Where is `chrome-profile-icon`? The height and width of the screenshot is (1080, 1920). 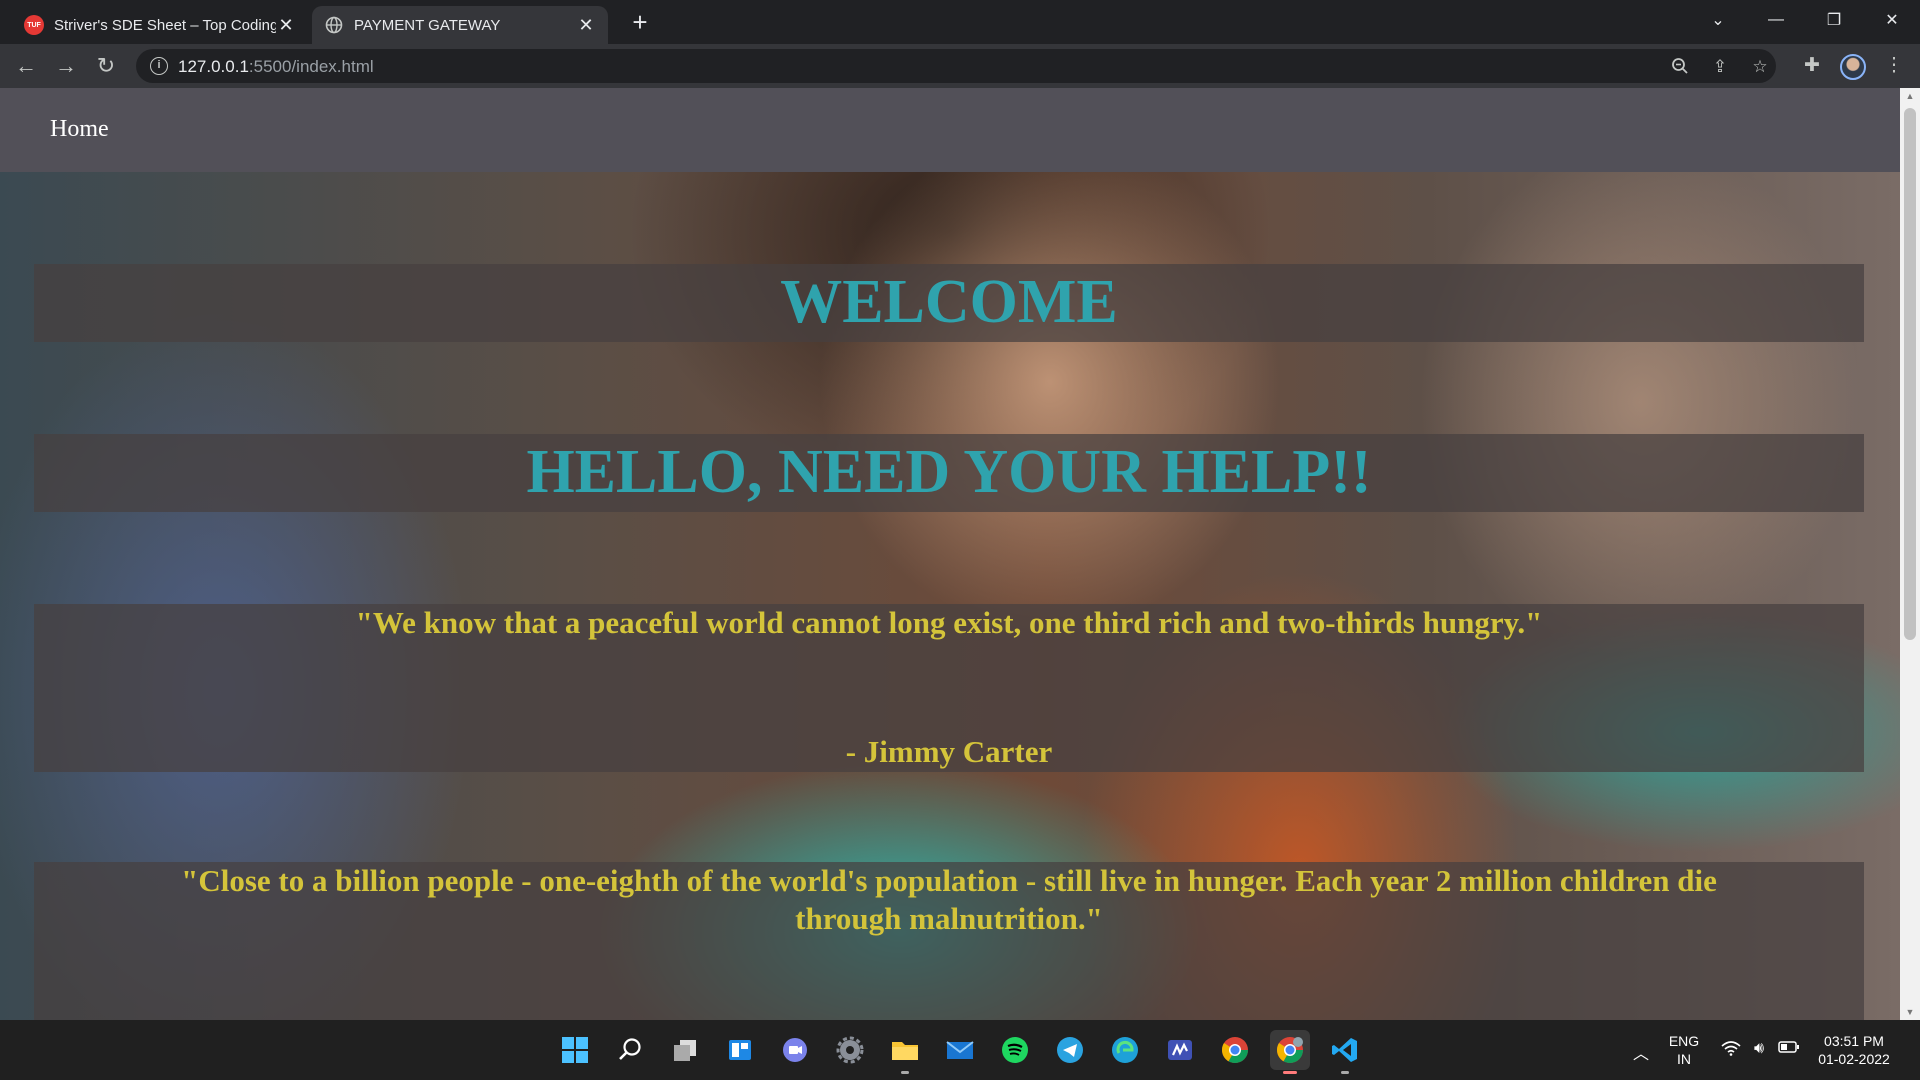
chrome-profile-icon is located at coordinates (1290, 1052).